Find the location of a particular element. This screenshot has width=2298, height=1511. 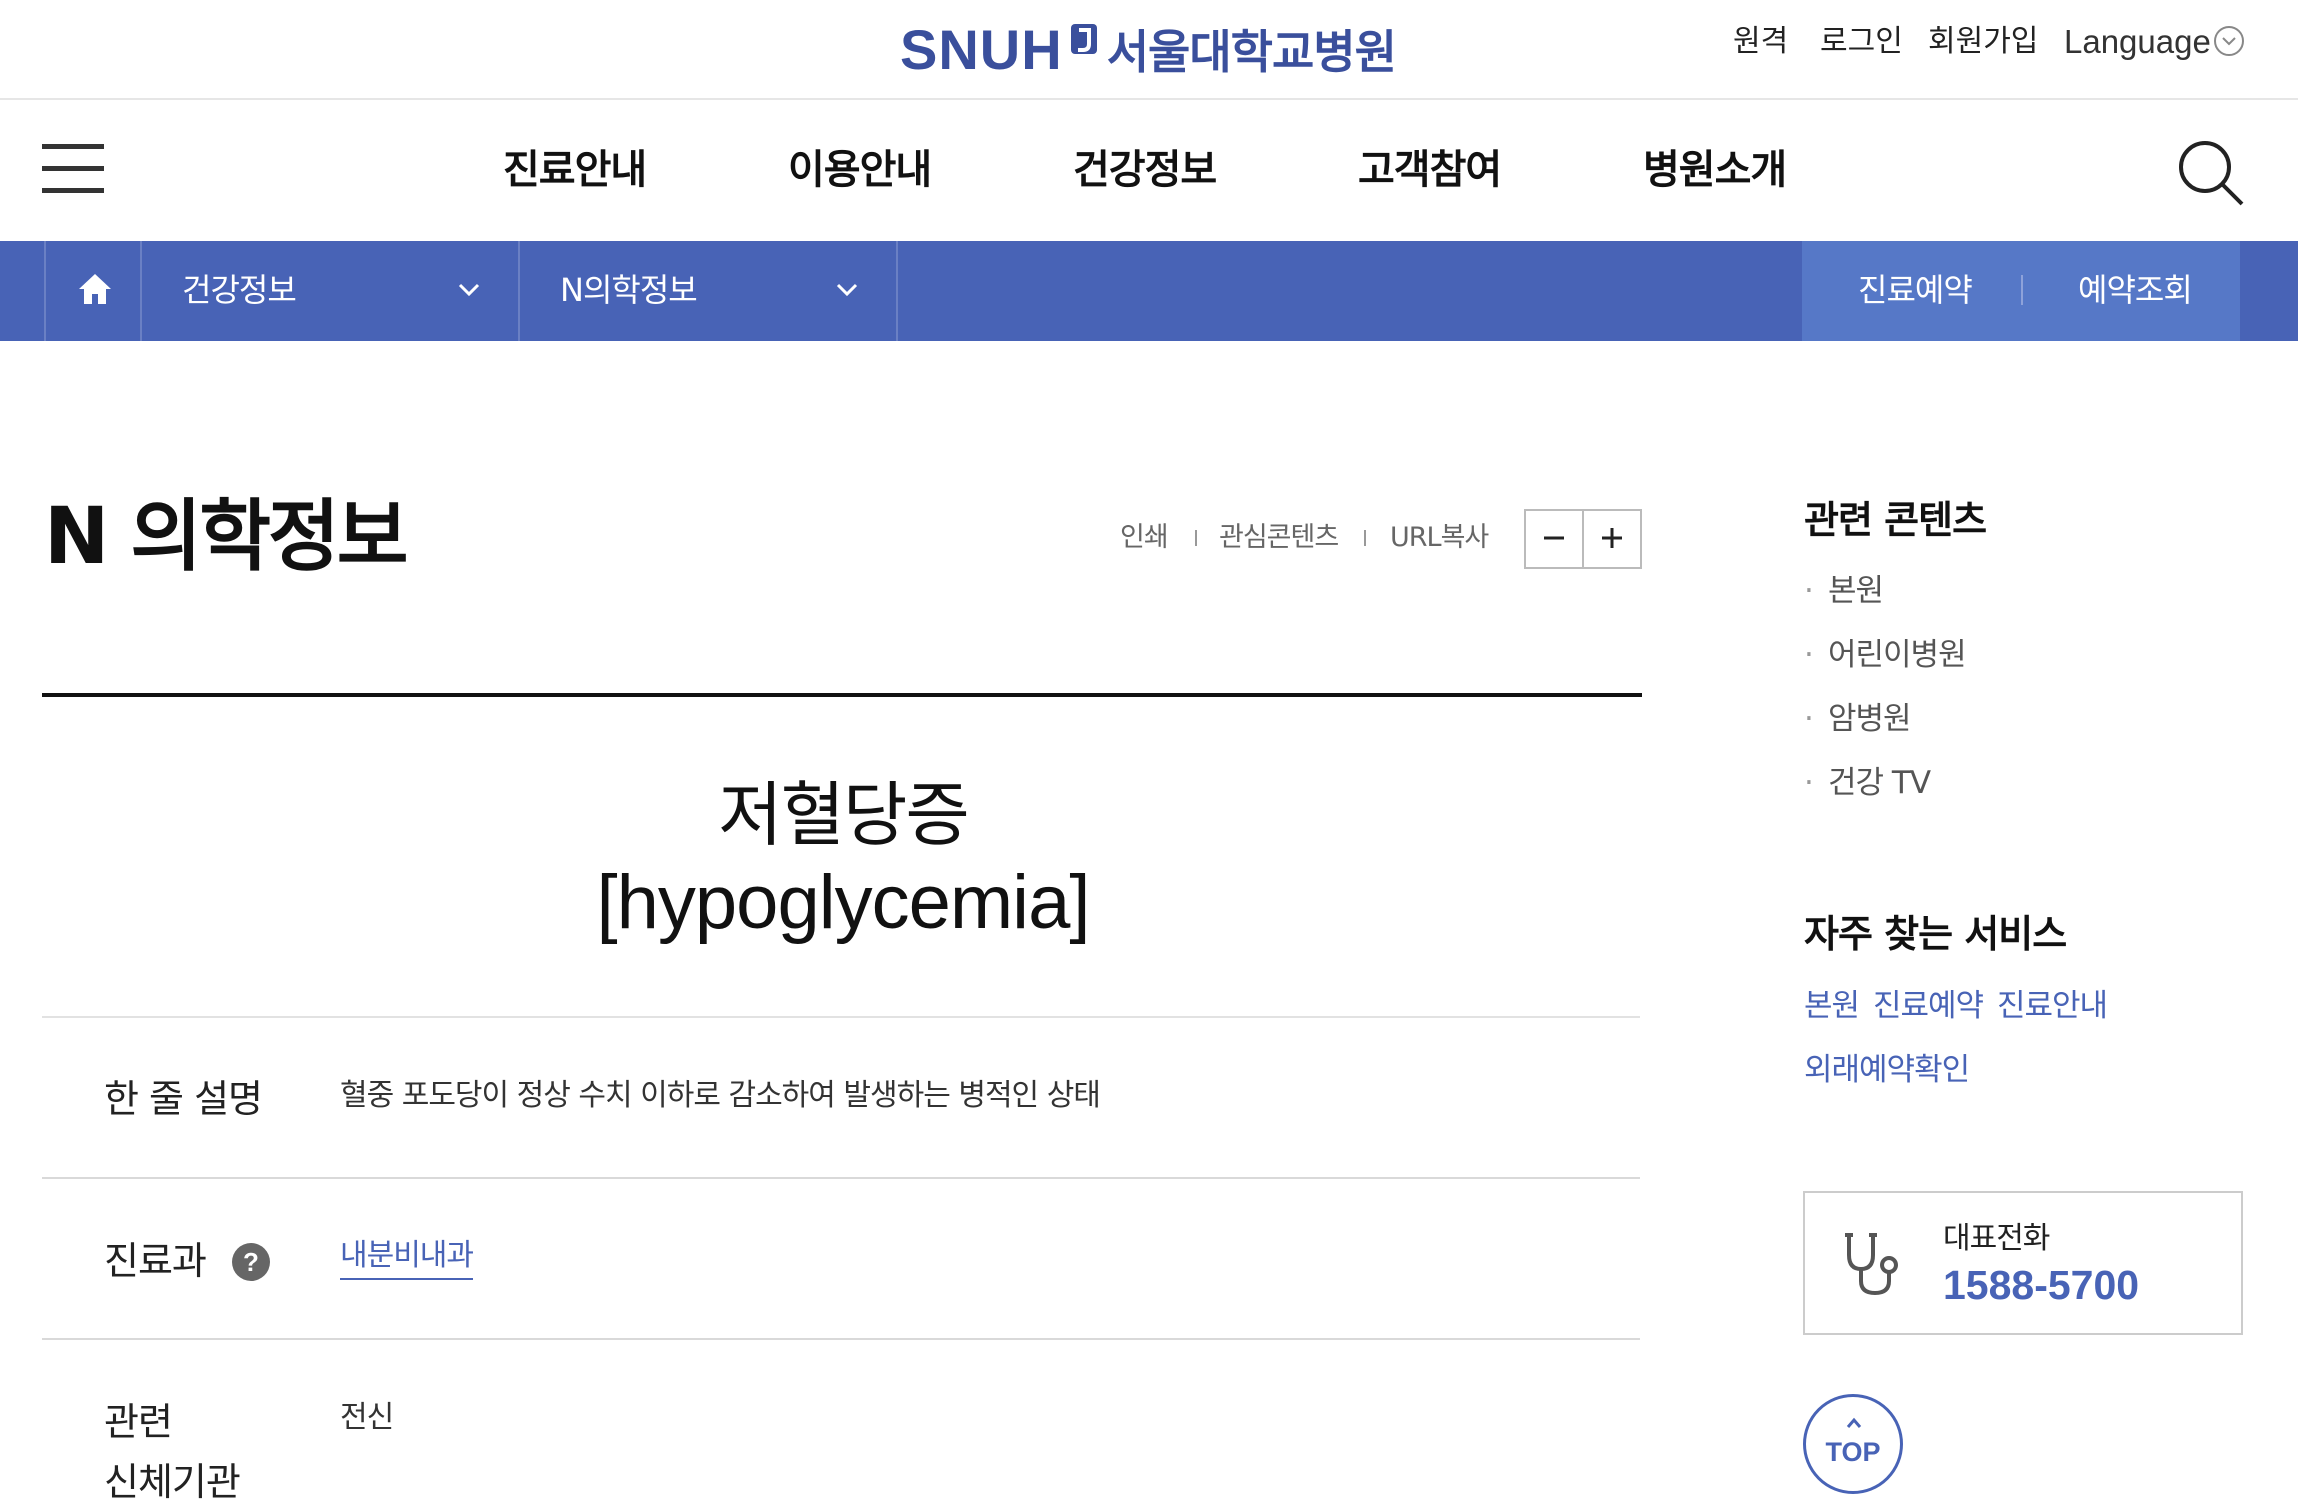

breadcrumb-depth2-label: N의학정보 is located at coordinates (629, 290).